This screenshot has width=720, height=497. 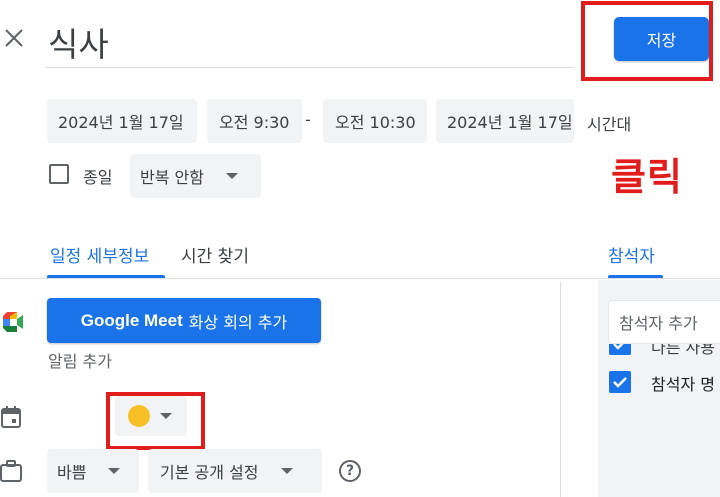 I want to click on event-title-text: 식사, so click(x=78, y=44).